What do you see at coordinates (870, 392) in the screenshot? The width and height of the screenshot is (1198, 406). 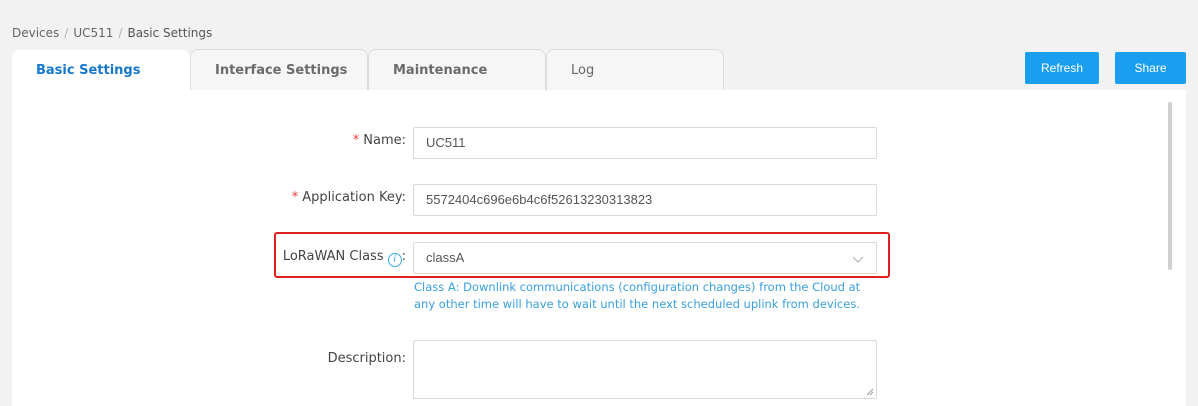 I see `resize-grip-icon` at bounding box center [870, 392].